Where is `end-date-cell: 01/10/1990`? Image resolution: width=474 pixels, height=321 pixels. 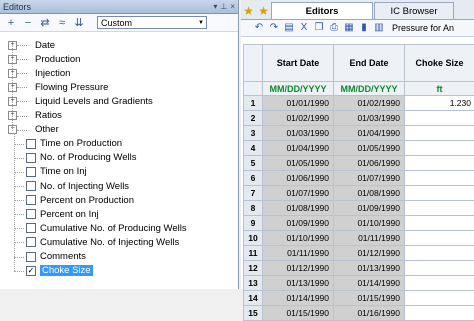 end-date-cell: 01/10/1990 is located at coordinates (369, 223).